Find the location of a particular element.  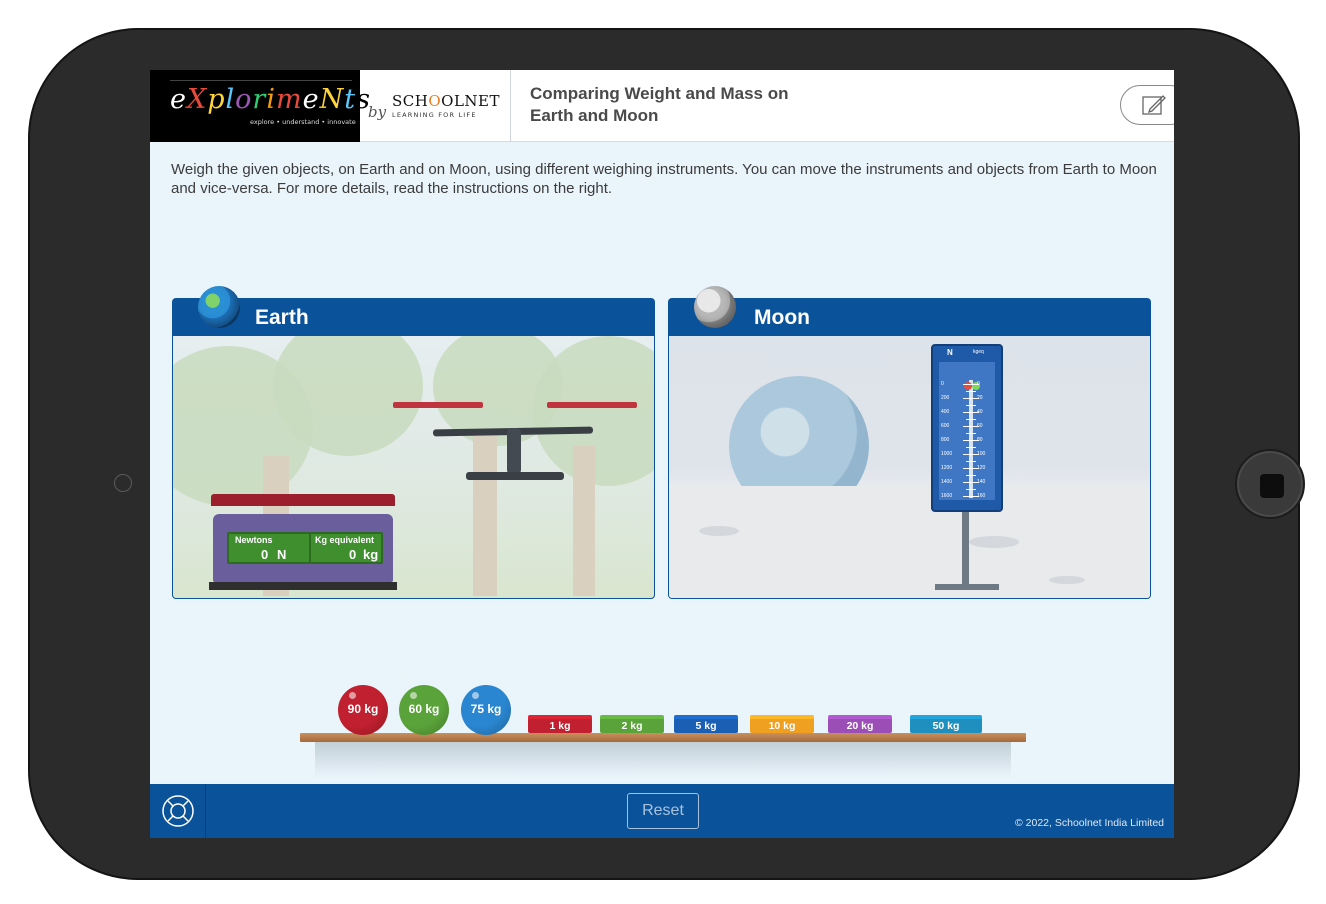

left-pan is located at coordinates (438, 405).